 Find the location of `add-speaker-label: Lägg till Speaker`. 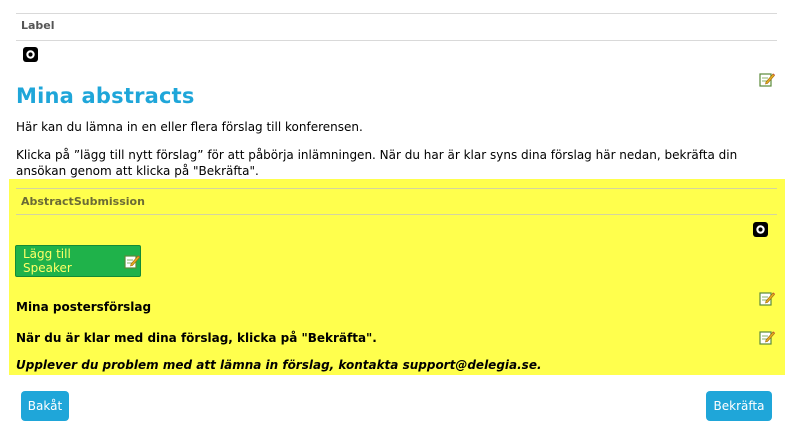

add-speaker-label: Lägg till Speaker is located at coordinates (47, 261).